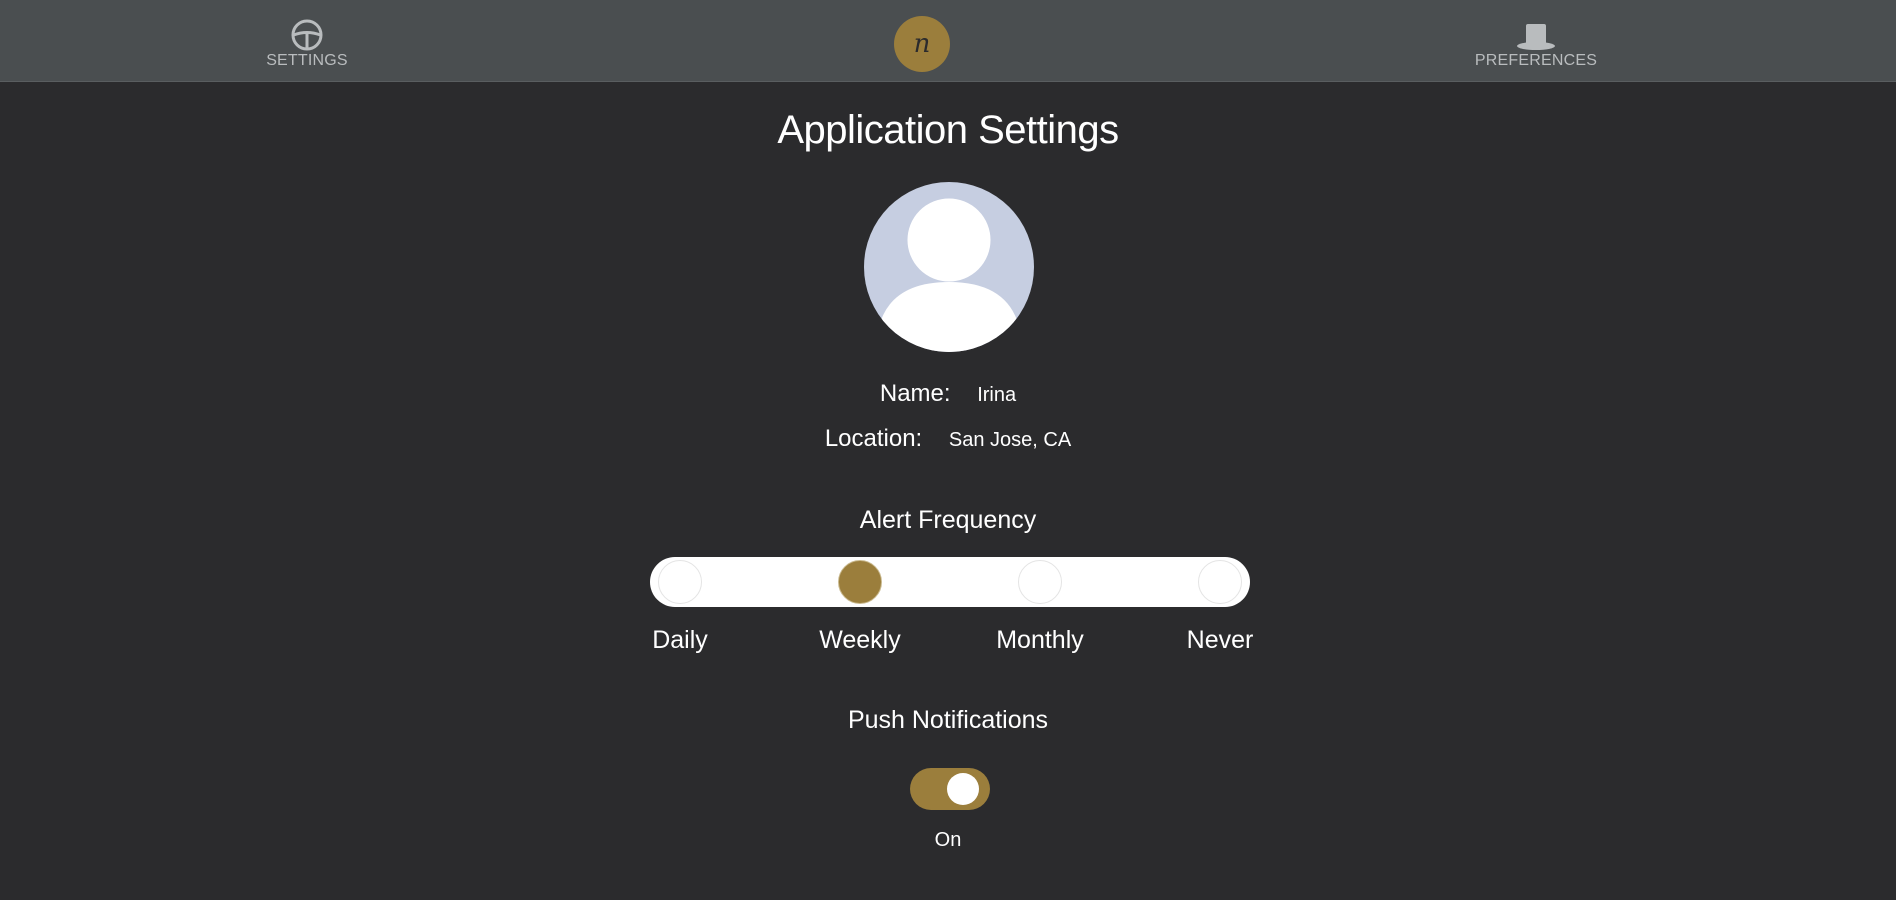 The height and width of the screenshot is (900, 1896). What do you see at coordinates (860, 640) in the screenshot?
I see `frequency-label-weekly: Weekly` at bounding box center [860, 640].